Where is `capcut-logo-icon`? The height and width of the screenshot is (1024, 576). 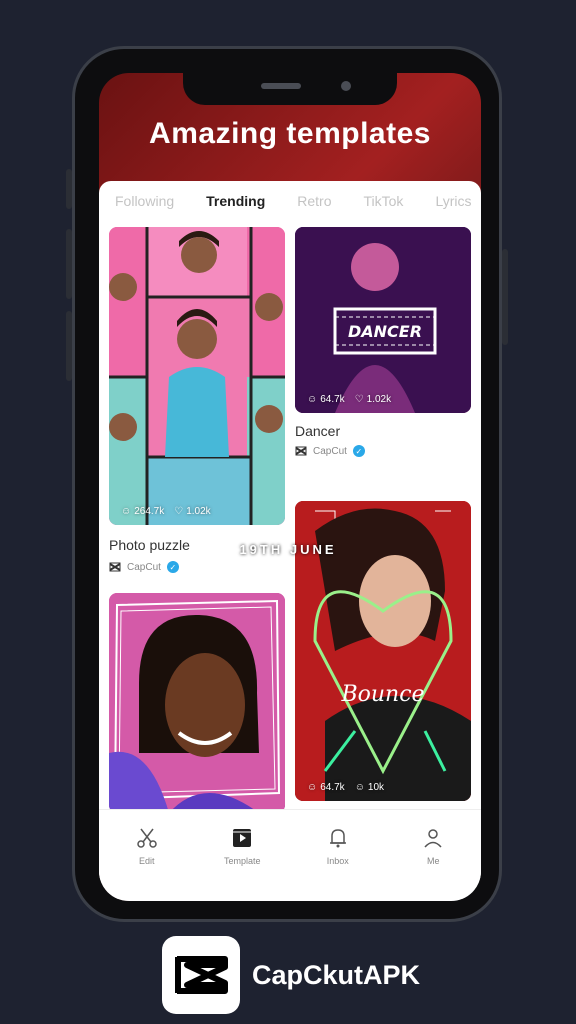
capcut-logo-icon is located at coordinates (201, 975).